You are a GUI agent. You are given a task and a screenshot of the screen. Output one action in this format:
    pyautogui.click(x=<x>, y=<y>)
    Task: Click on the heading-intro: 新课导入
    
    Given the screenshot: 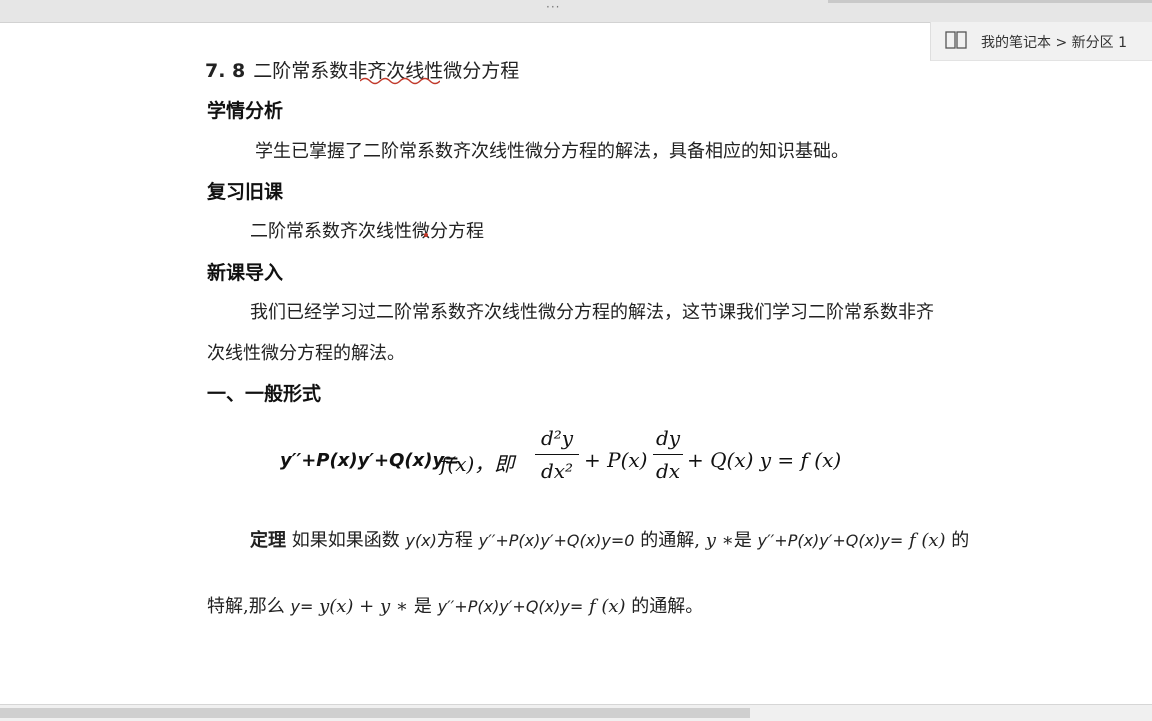 What is the action you would take?
    pyautogui.click(x=245, y=273)
    